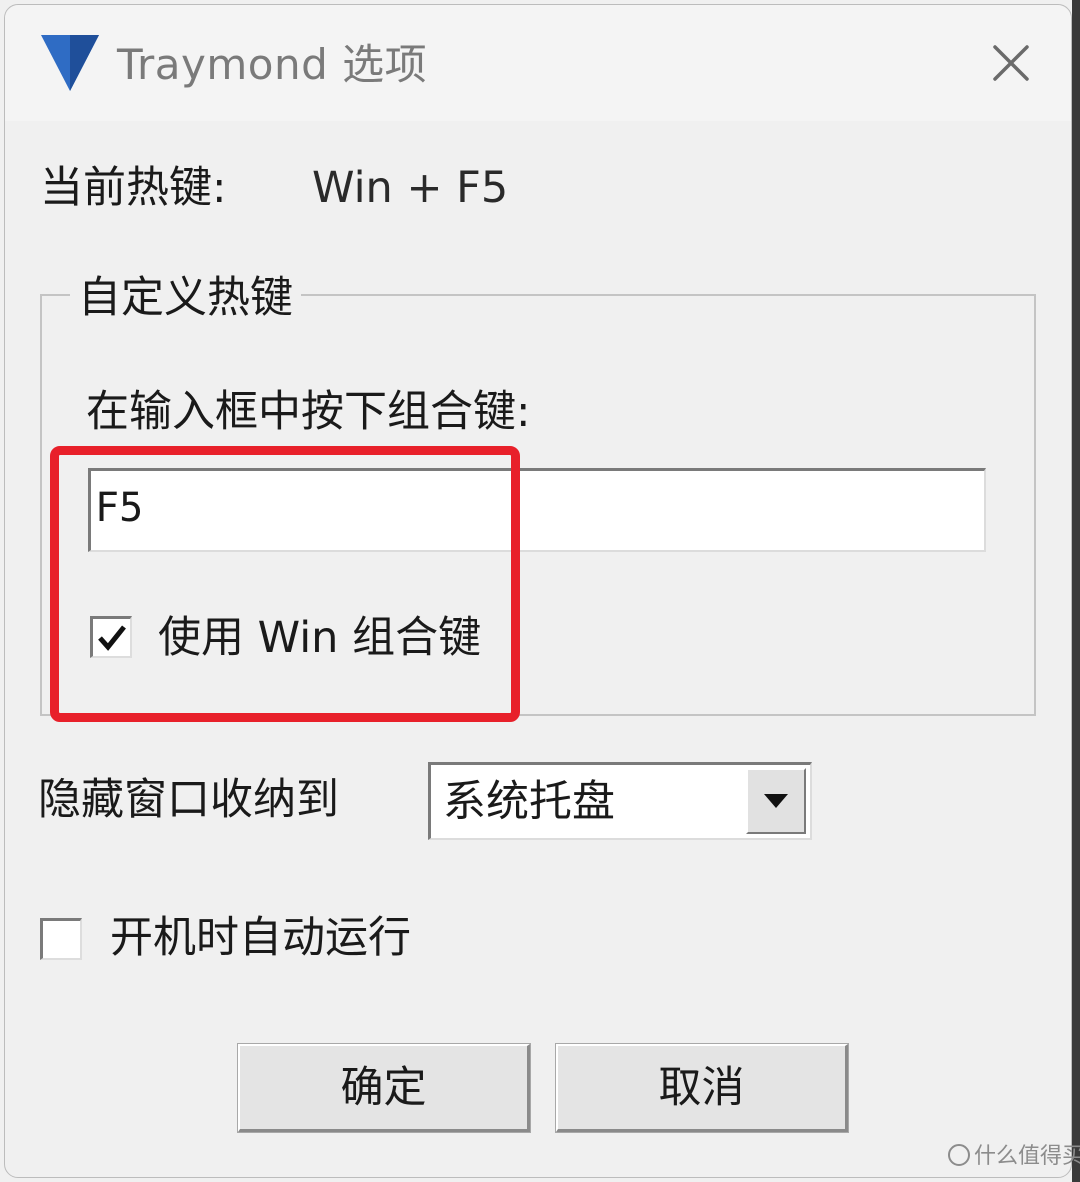 The height and width of the screenshot is (1182, 1080). Describe the element at coordinates (538, 63) in the screenshot. I see `title-bar: Traymond 选项` at that location.